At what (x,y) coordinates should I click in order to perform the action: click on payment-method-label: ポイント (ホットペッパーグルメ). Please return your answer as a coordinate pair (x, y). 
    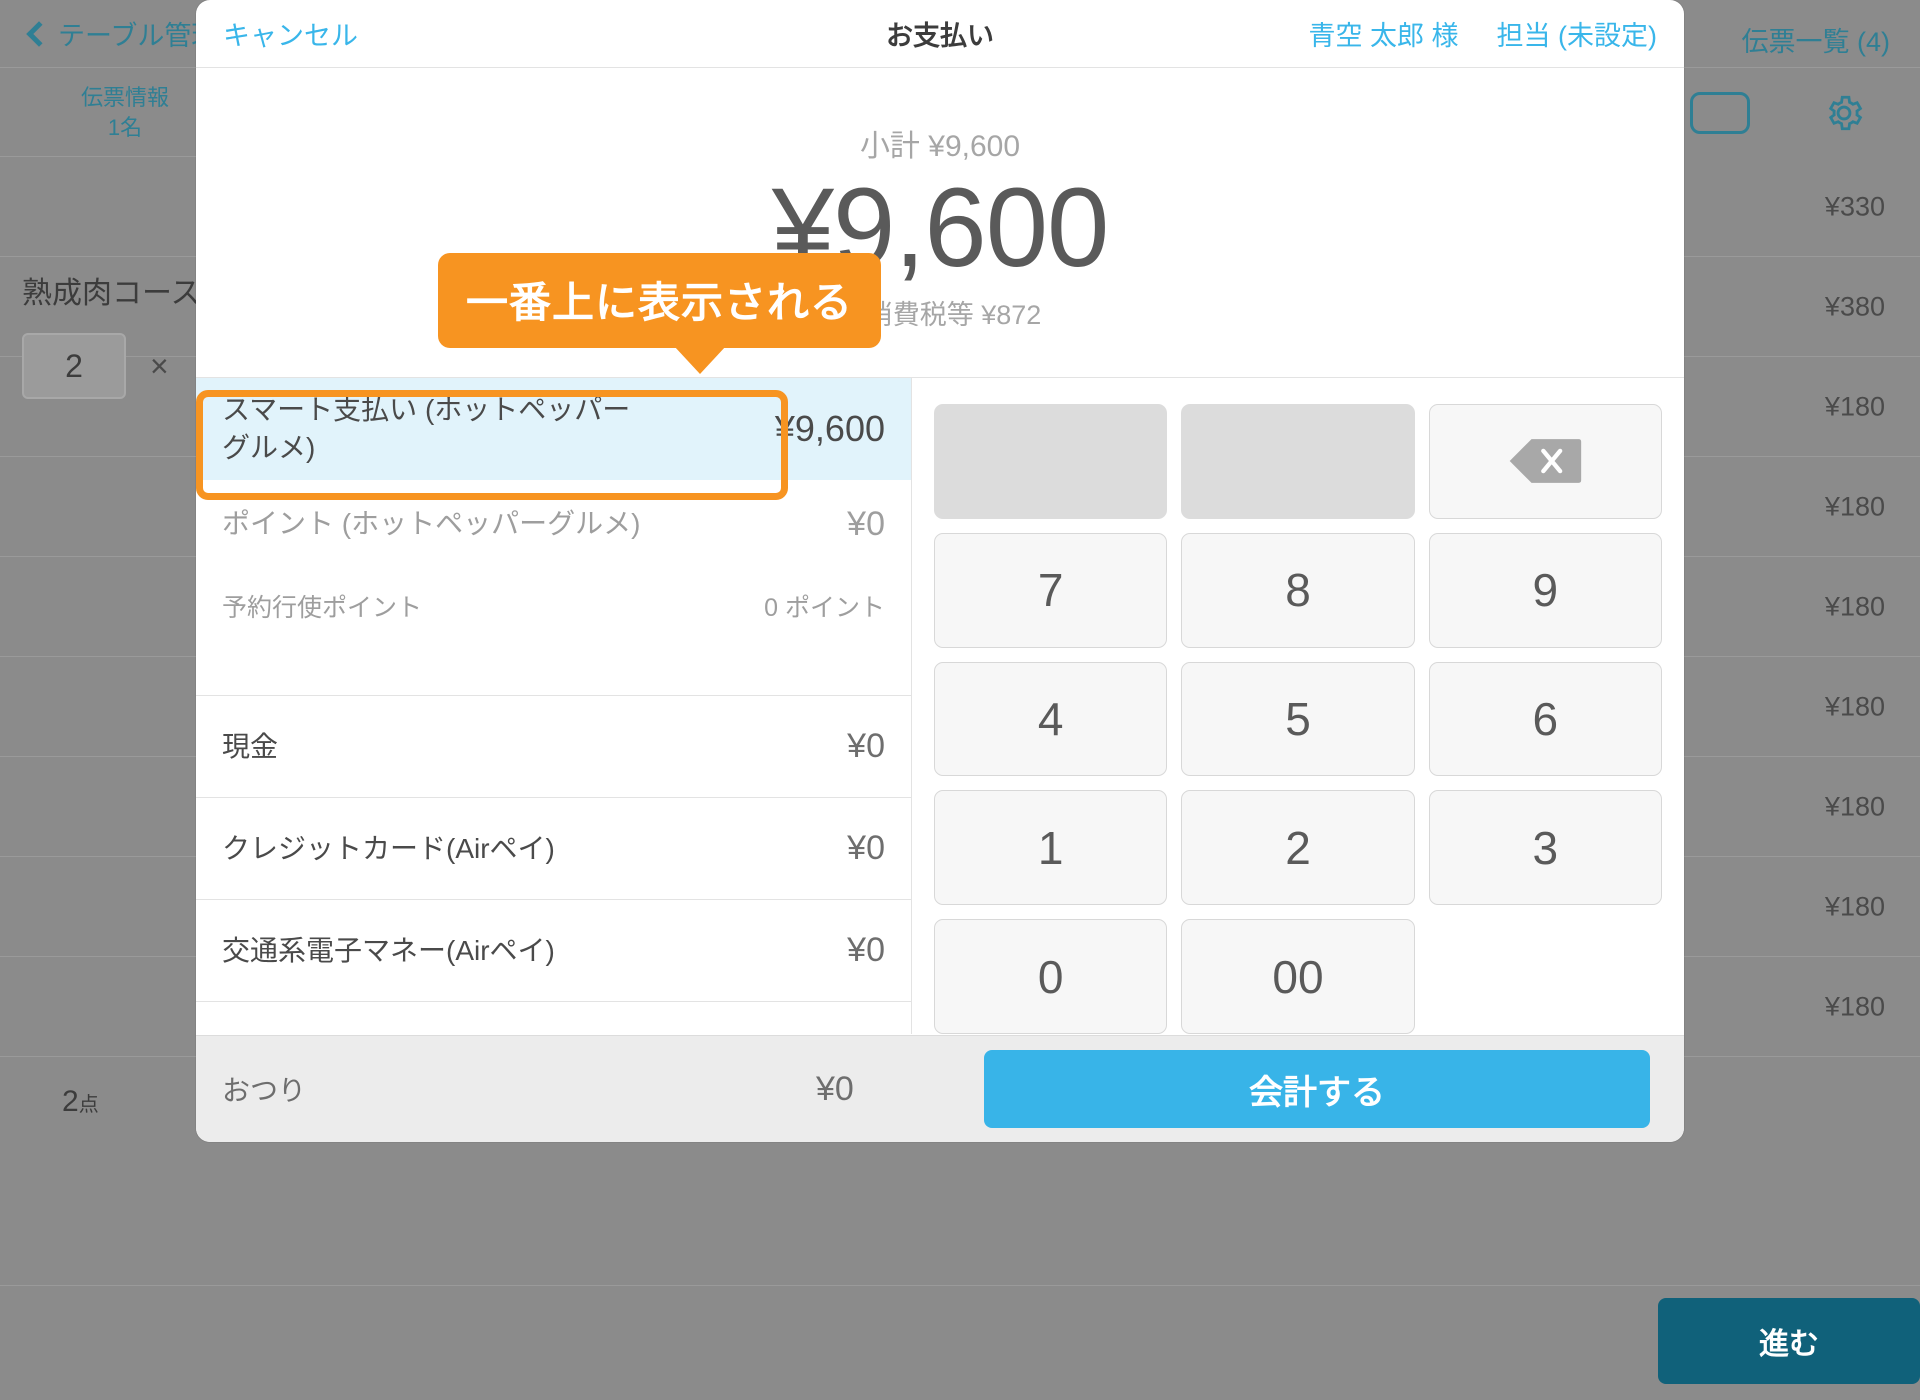
    Looking at the image, I should click on (431, 524).